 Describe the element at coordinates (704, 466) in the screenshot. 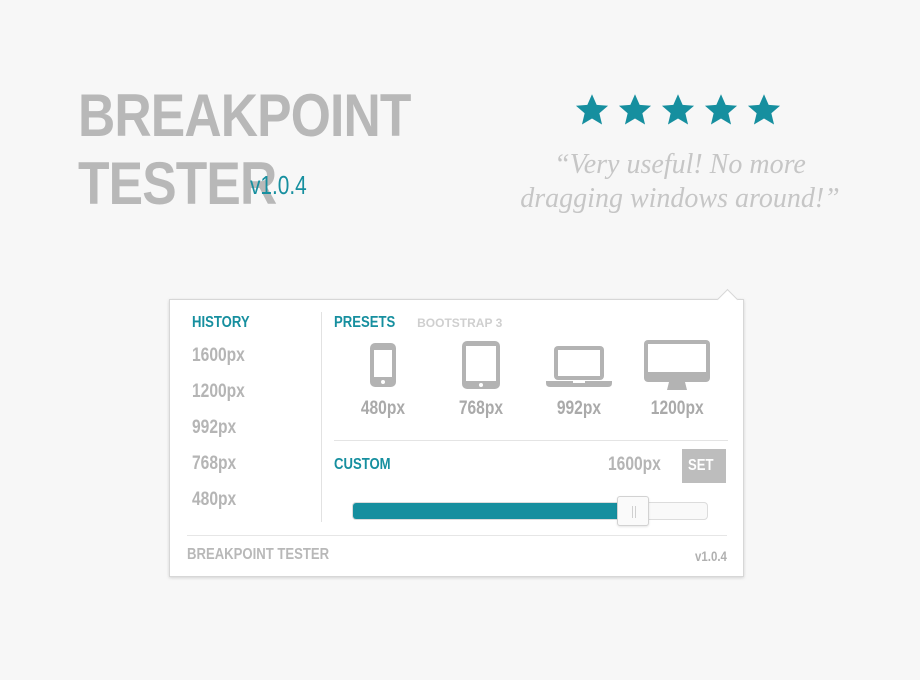

I see `set-button: SET` at that location.